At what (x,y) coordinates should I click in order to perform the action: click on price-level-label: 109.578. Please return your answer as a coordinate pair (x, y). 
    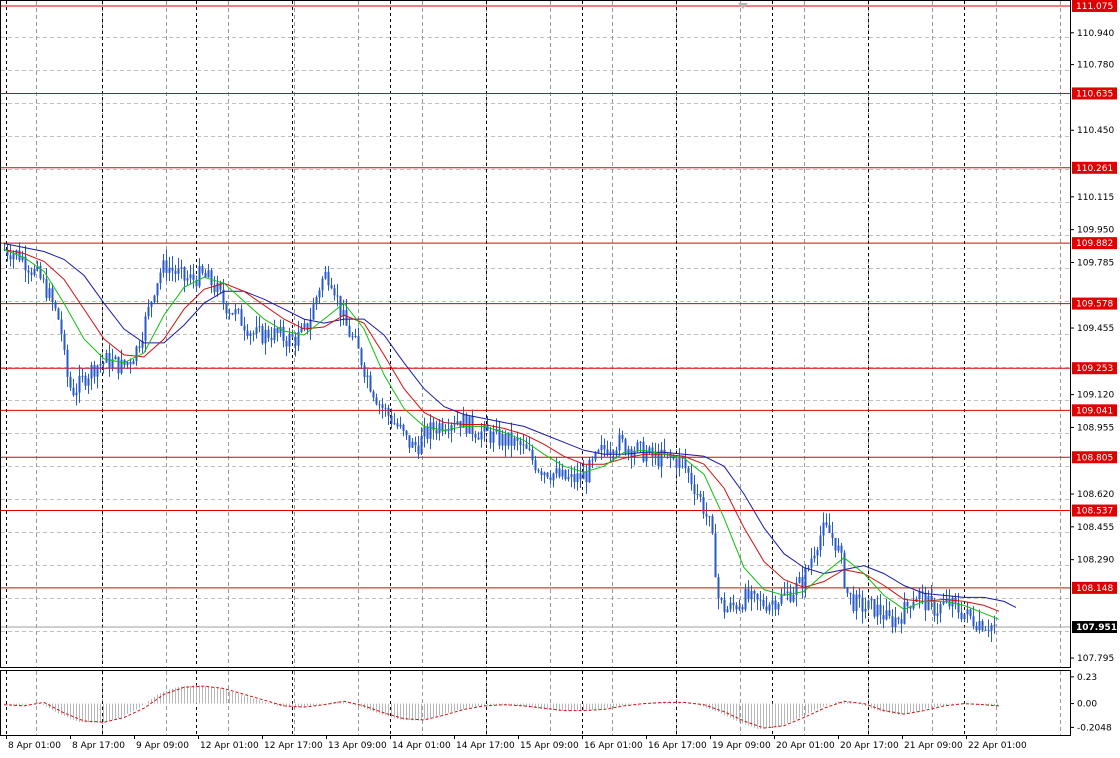
    Looking at the image, I should click on (1094, 305).